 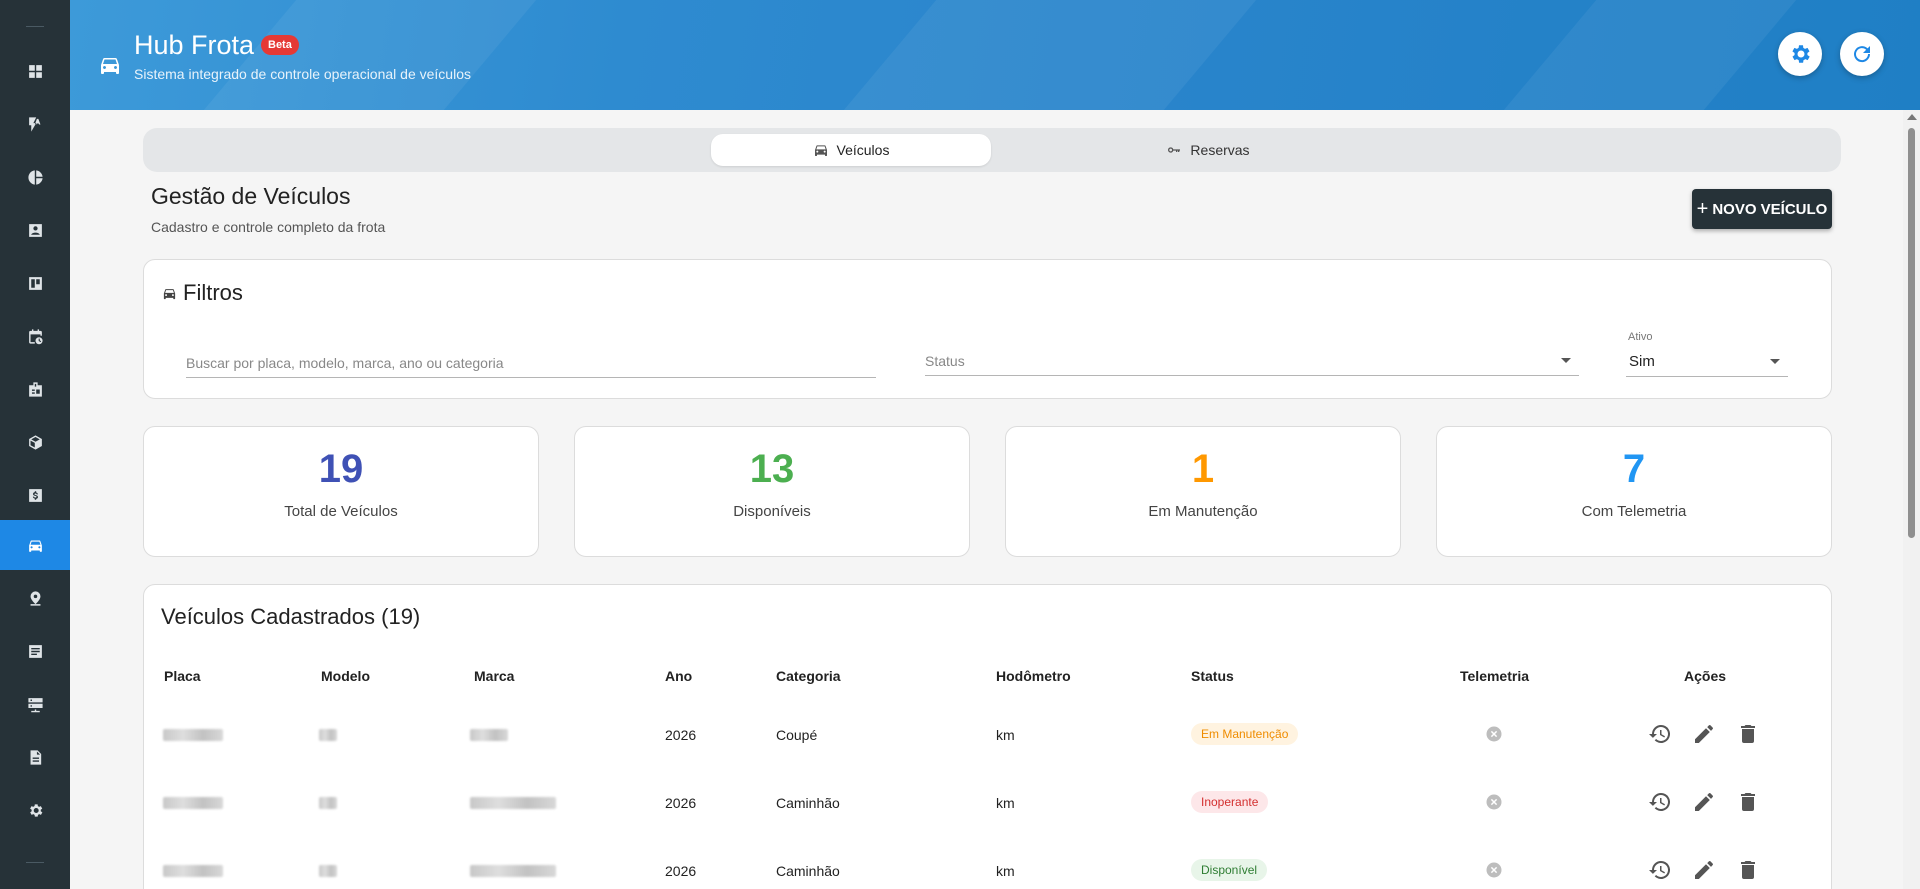 What do you see at coordinates (341, 491) in the screenshot?
I see `stat-card-total: 19 Total de Veículos` at bounding box center [341, 491].